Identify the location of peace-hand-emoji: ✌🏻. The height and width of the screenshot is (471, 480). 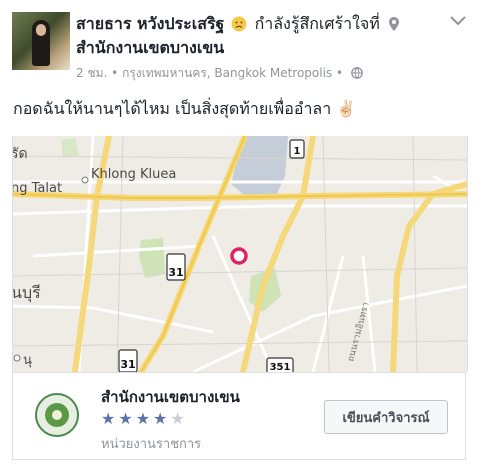
(346, 108).